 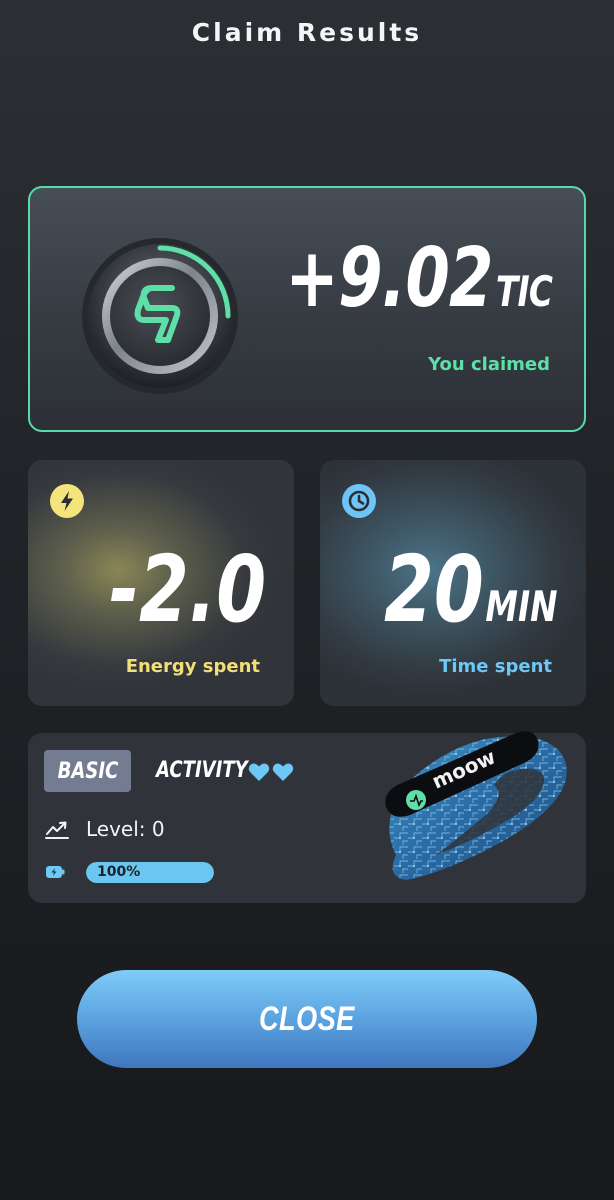 What do you see at coordinates (489, 364) in the screenshot?
I see `claim-label: You claimed` at bounding box center [489, 364].